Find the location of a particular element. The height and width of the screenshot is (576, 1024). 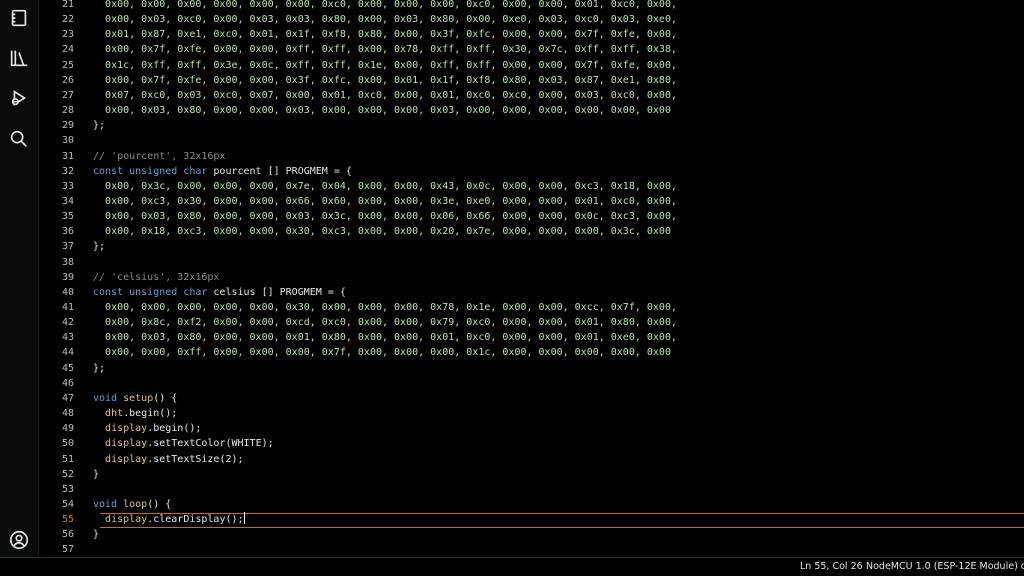

code-text: display.setTextColor(WHITE); is located at coordinates (189, 444).